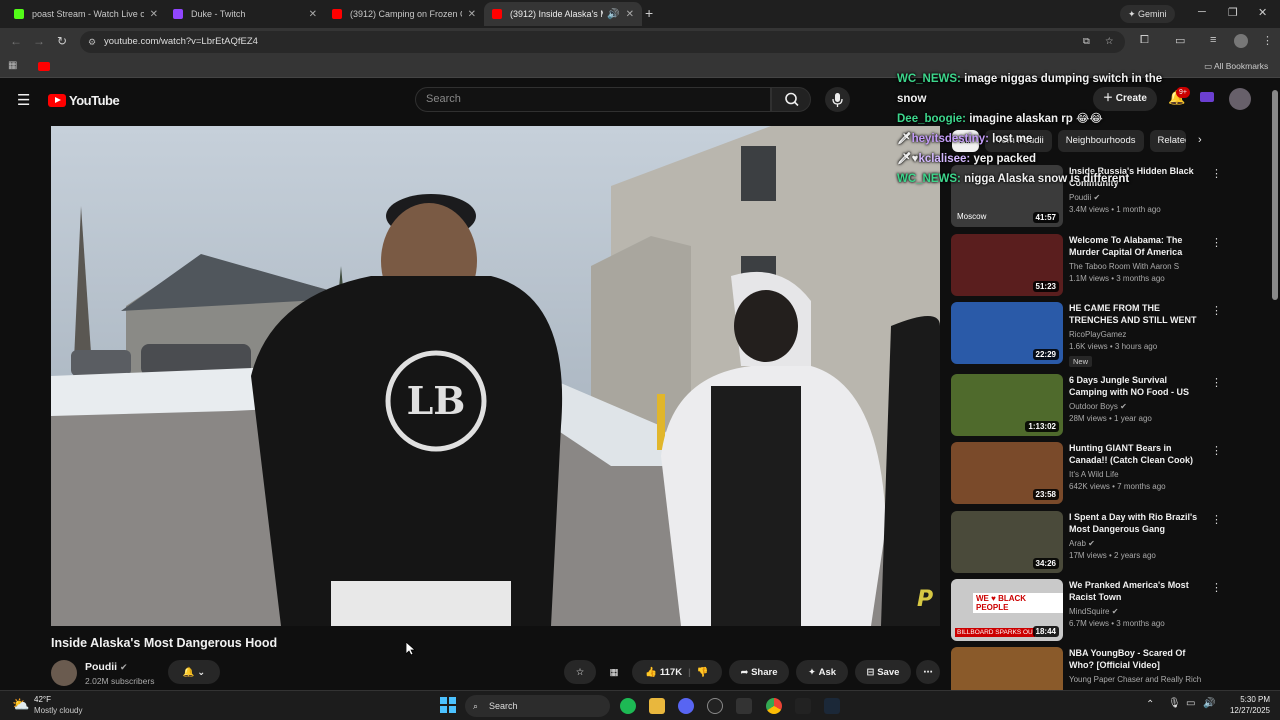 Image resolution: width=1280 pixels, height=720 pixels. What do you see at coordinates (1007, 265) in the screenshot?
I see `video-thumbnail: 51:23` at bounding box center [1007, 265].